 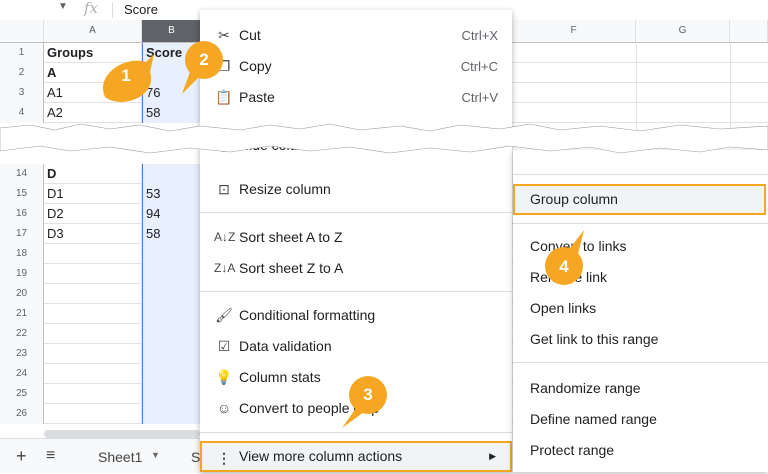 I want to click on row-number: 26, so click(x=22, y=414).